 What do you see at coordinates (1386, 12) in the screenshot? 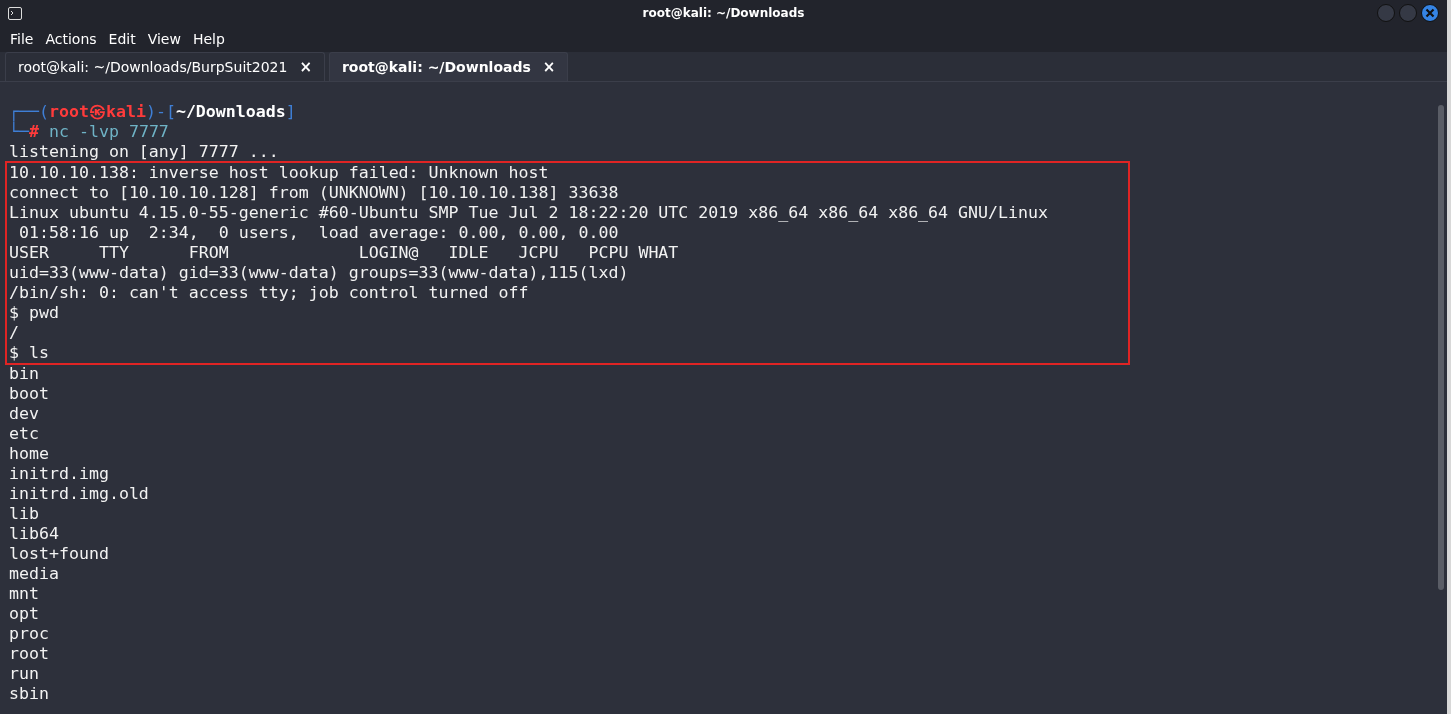
I see `minimize-button` at bounding box center [1386, 12].